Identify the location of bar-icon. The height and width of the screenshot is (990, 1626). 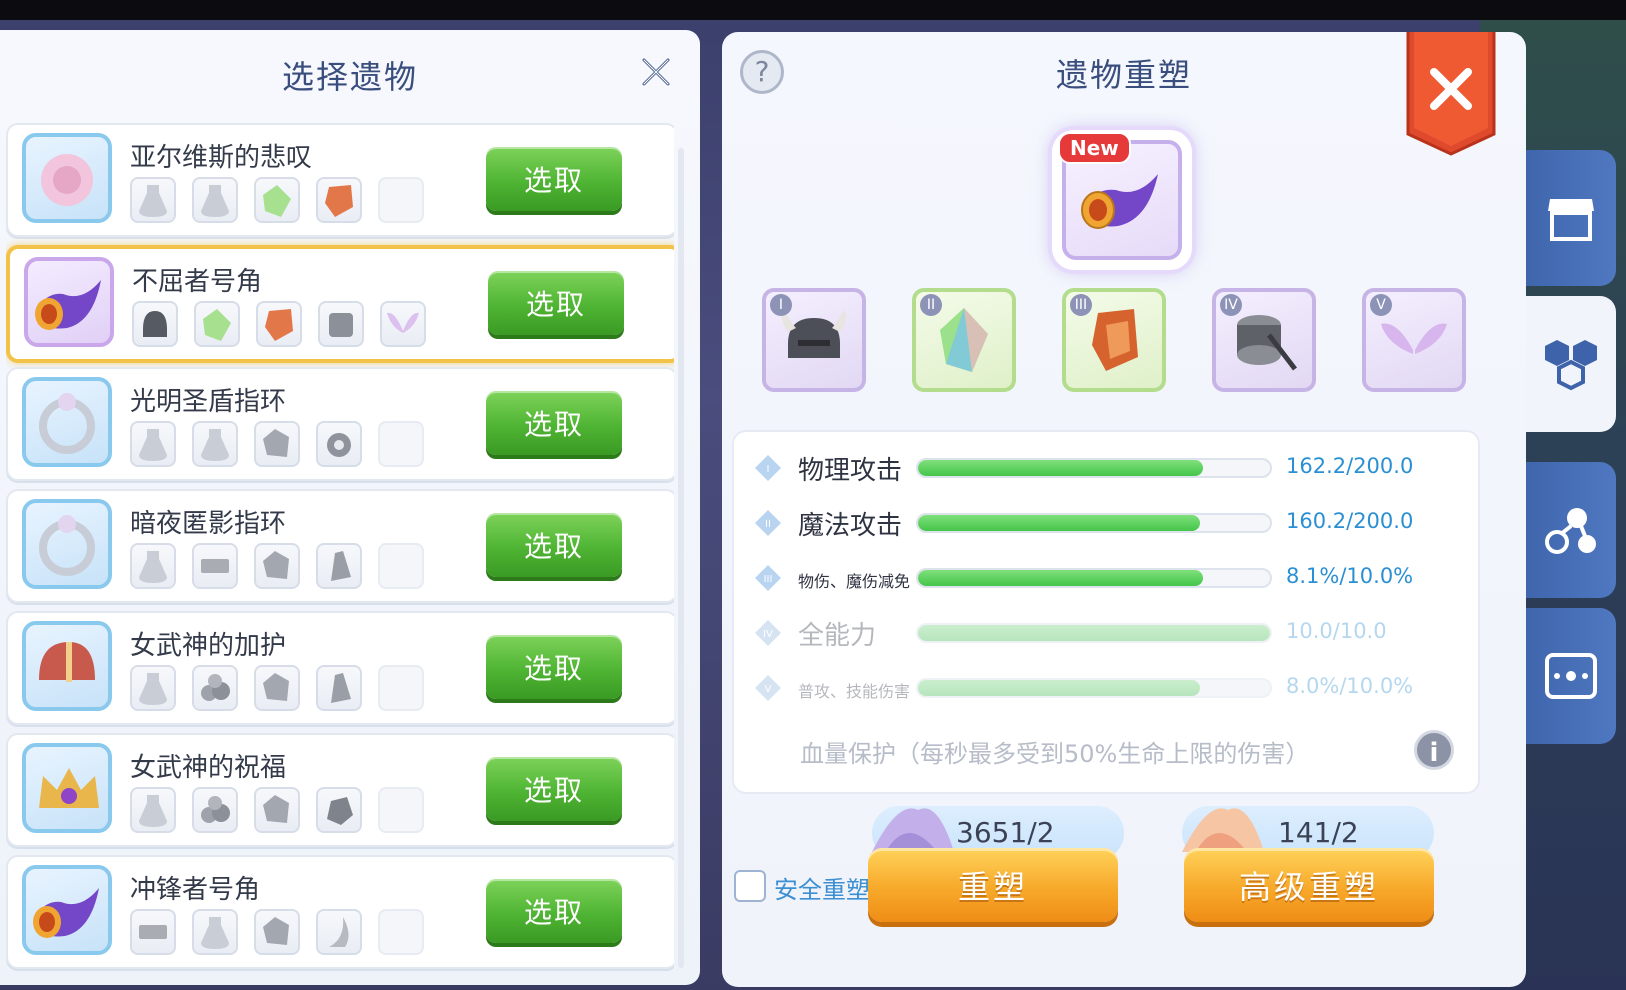
(153, 932).